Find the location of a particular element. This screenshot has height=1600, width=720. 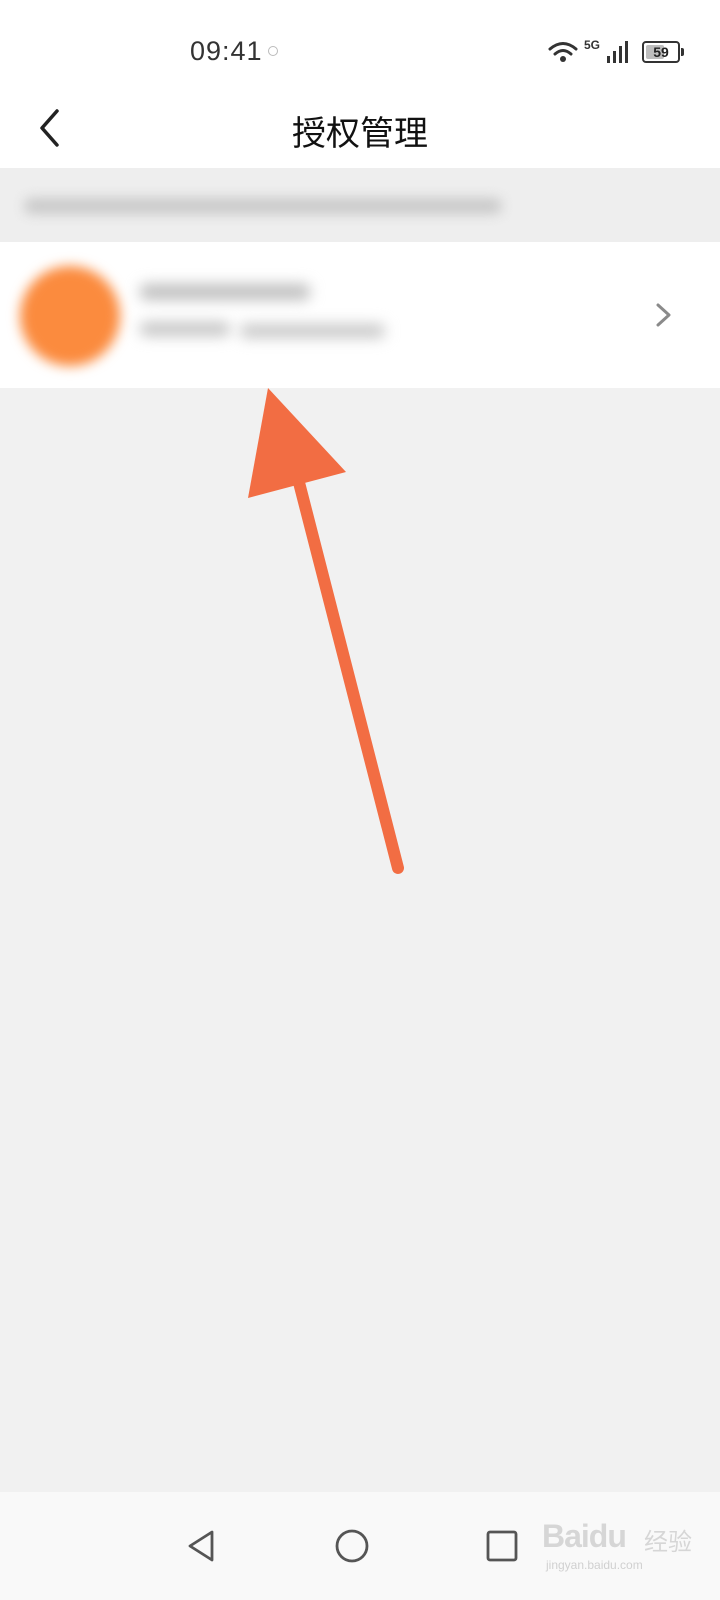

triangle-back-icon is located at coordinates (201, 1546).